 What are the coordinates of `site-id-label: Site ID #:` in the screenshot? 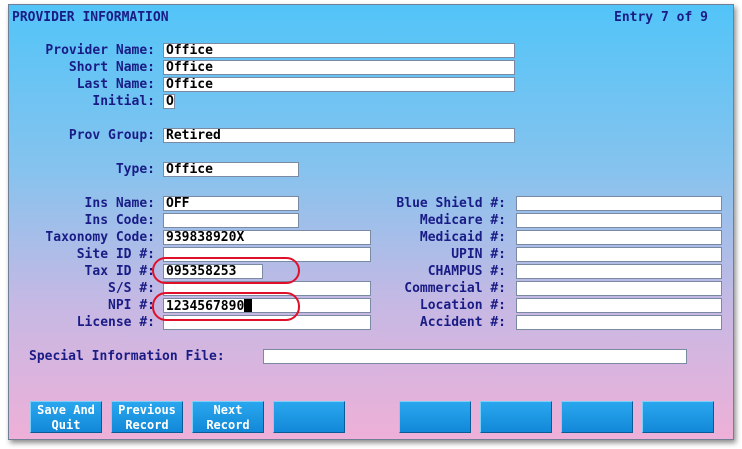 It's located at (115, 254).